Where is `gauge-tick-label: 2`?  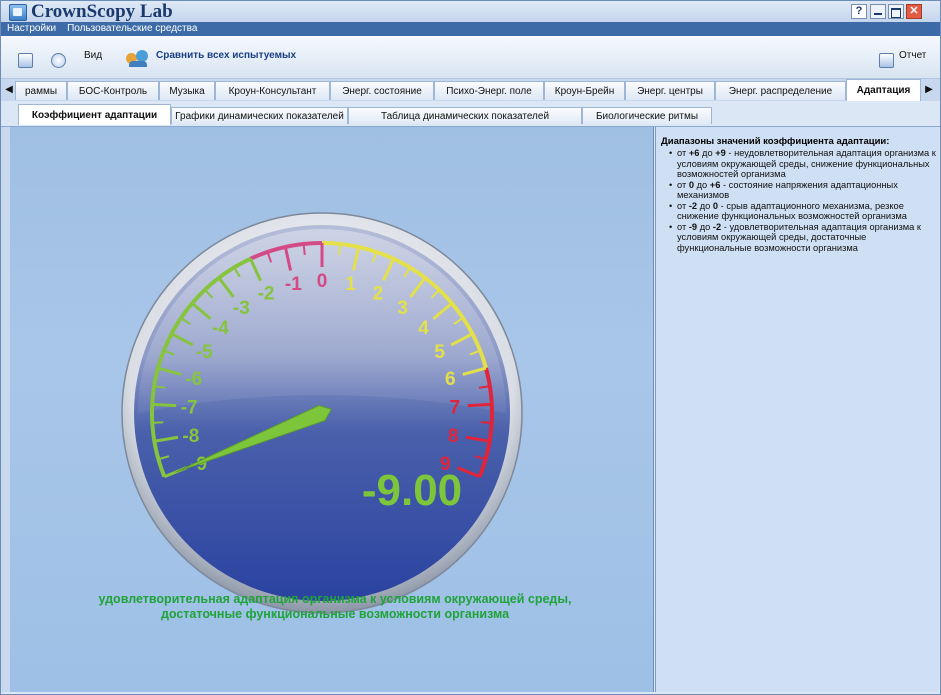
gauge-tick-label: 2 is located at coordinates (378, 293).